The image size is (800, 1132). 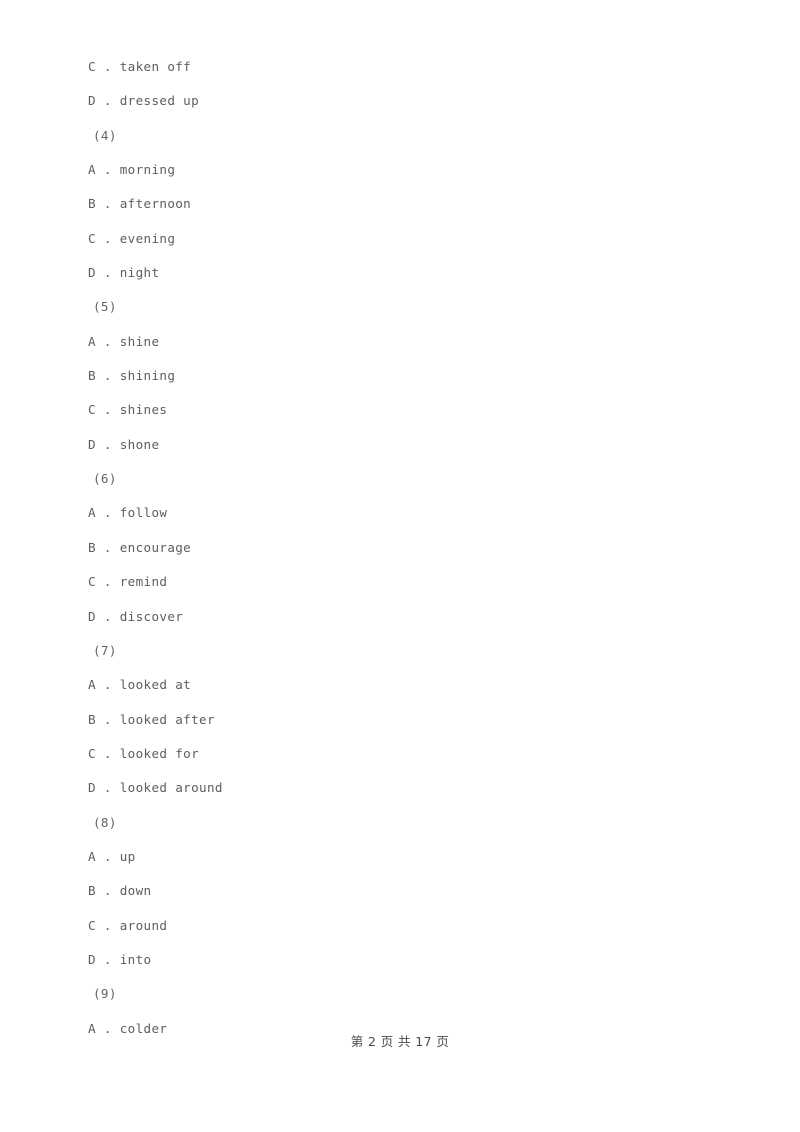 What do you see at coordinates (120, 959) in the screenshot?
I see `answer-option: D . into` at bounding box center [120, 959].